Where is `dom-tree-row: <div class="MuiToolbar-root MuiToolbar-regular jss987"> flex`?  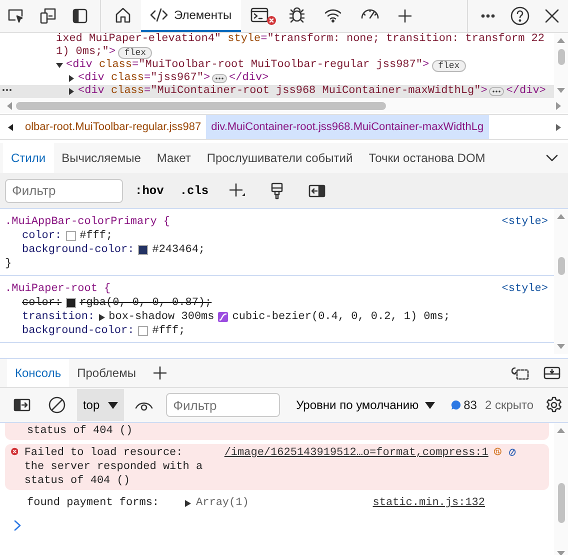 dom-tree-row: <div class="MuiToolbar-root MuiToolbar-regular jss987"> flex is located at coordinates (277, 65).